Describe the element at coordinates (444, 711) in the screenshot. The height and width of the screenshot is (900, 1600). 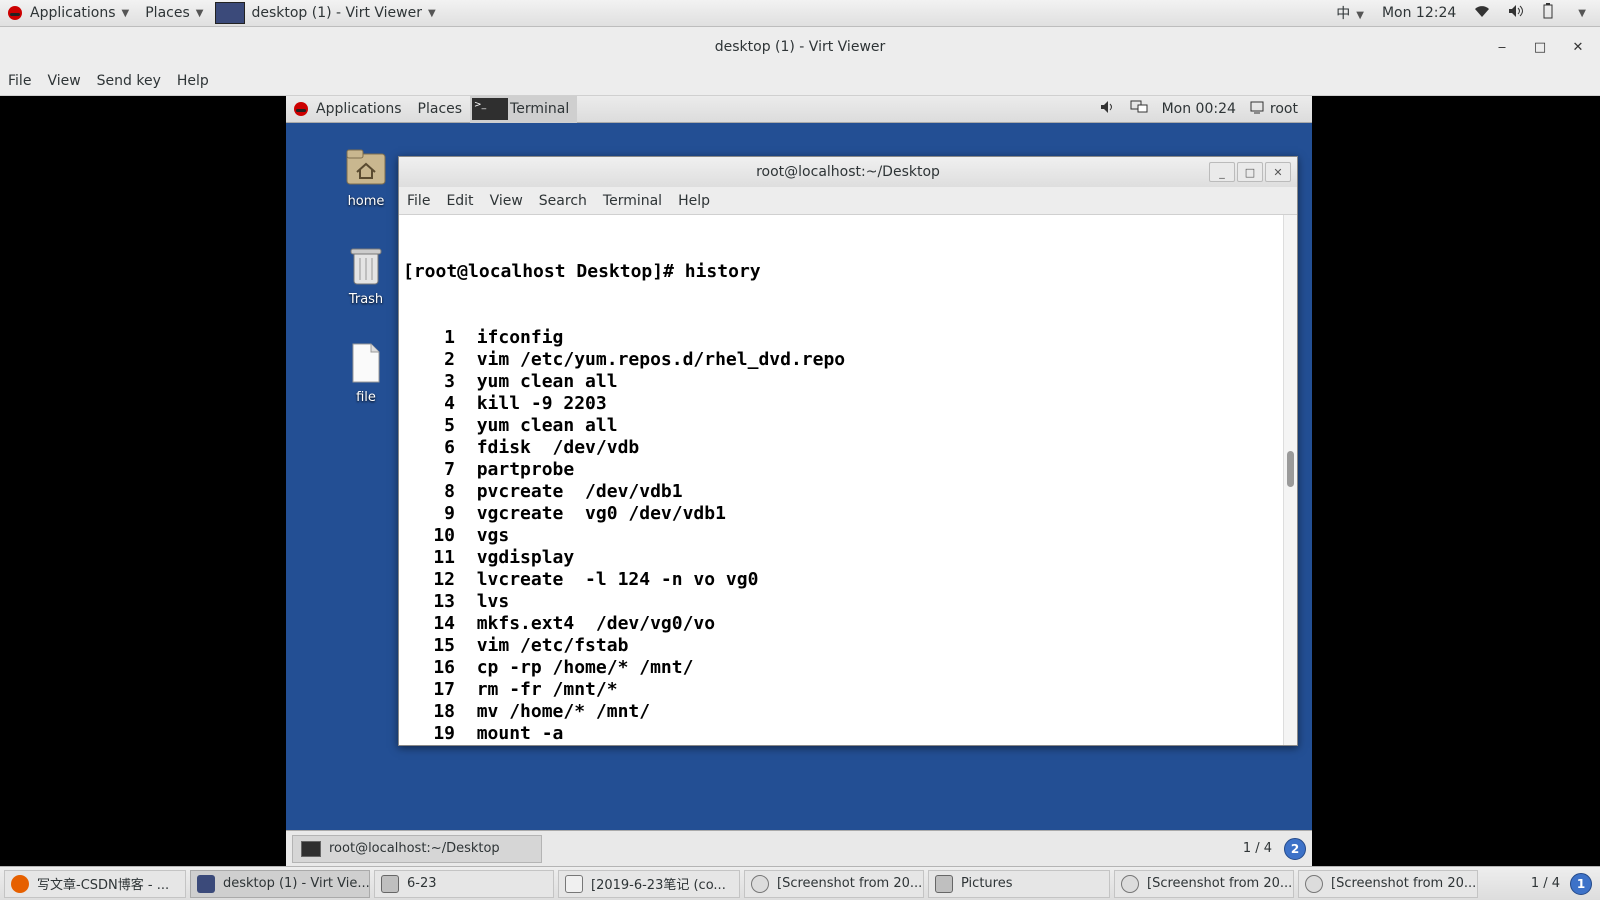
I see `history-number: 18` at that location.